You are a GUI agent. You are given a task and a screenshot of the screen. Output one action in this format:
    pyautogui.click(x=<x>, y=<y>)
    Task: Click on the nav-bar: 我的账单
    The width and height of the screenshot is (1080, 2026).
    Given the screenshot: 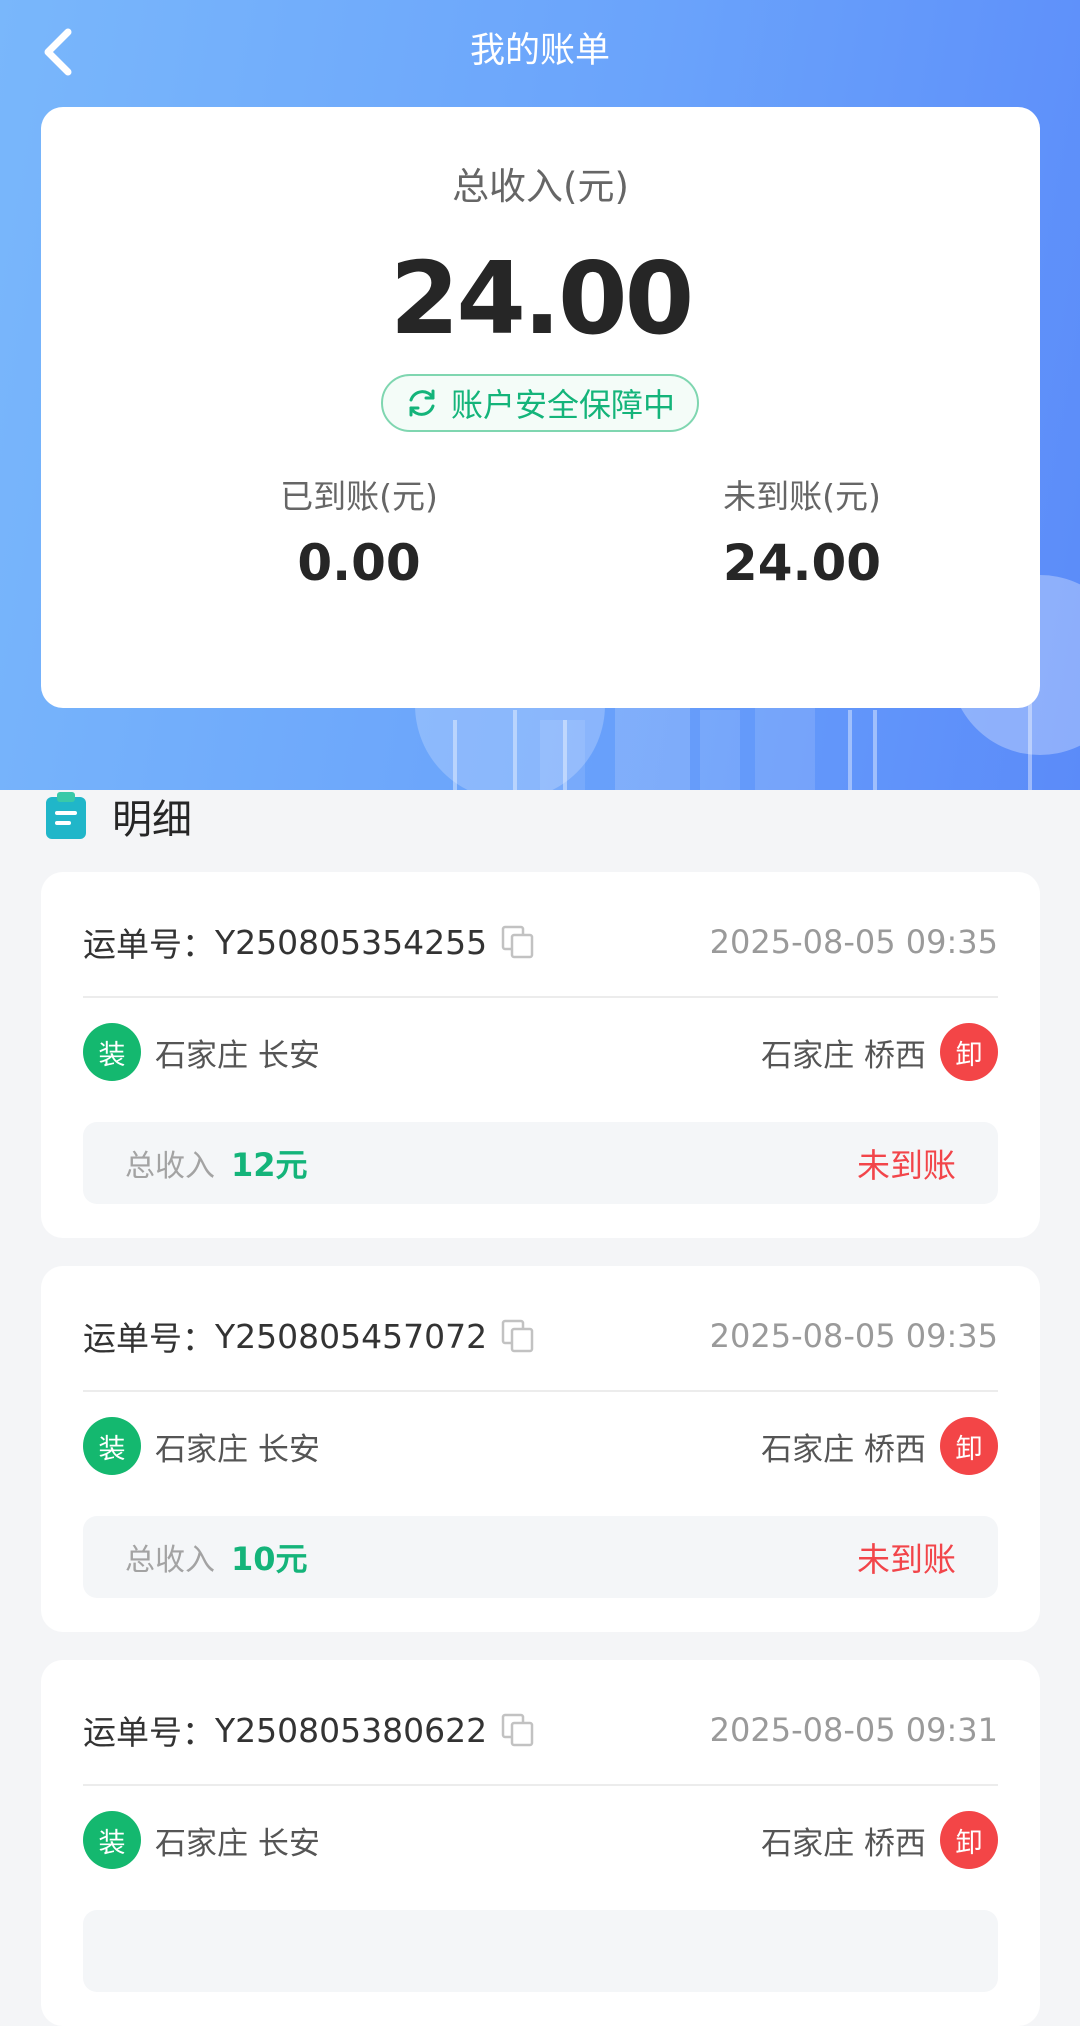 What is the action you would take?
    pyautogui.click(x=540, y=52)
    